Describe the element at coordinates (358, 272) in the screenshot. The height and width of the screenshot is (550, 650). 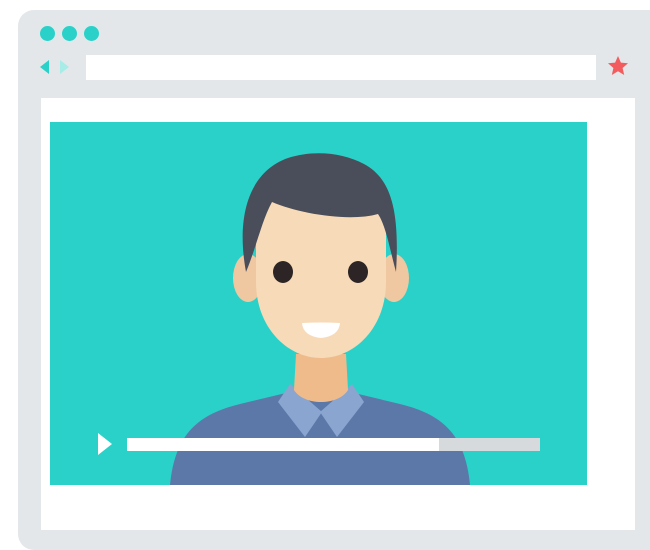
I see `avatar-eye-right` at that location.